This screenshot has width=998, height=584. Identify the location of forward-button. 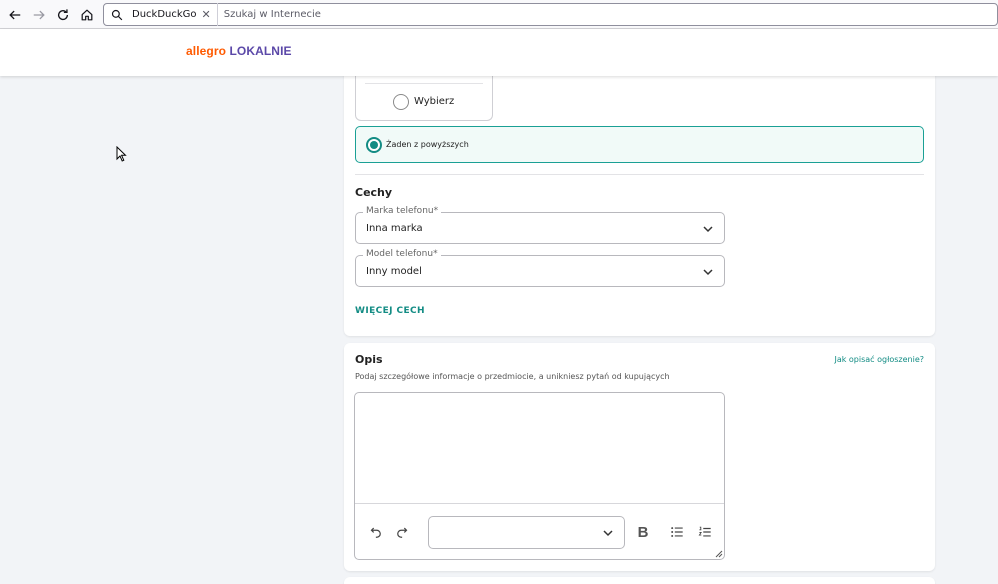
(39, 15).